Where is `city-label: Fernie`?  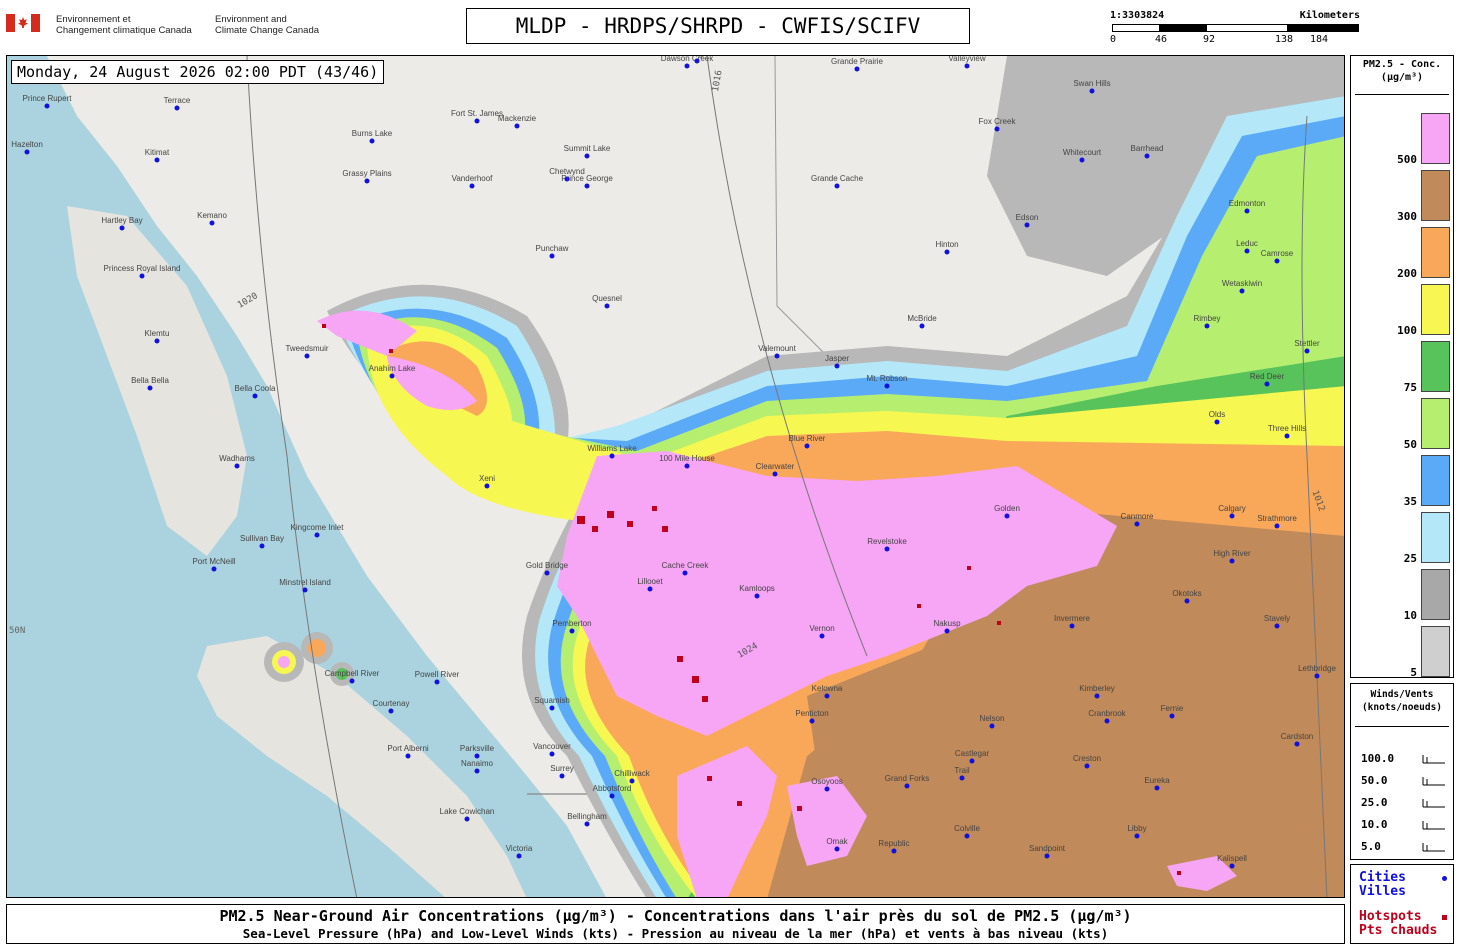 city-label: Fernie is located at coordinates (1172, 708).